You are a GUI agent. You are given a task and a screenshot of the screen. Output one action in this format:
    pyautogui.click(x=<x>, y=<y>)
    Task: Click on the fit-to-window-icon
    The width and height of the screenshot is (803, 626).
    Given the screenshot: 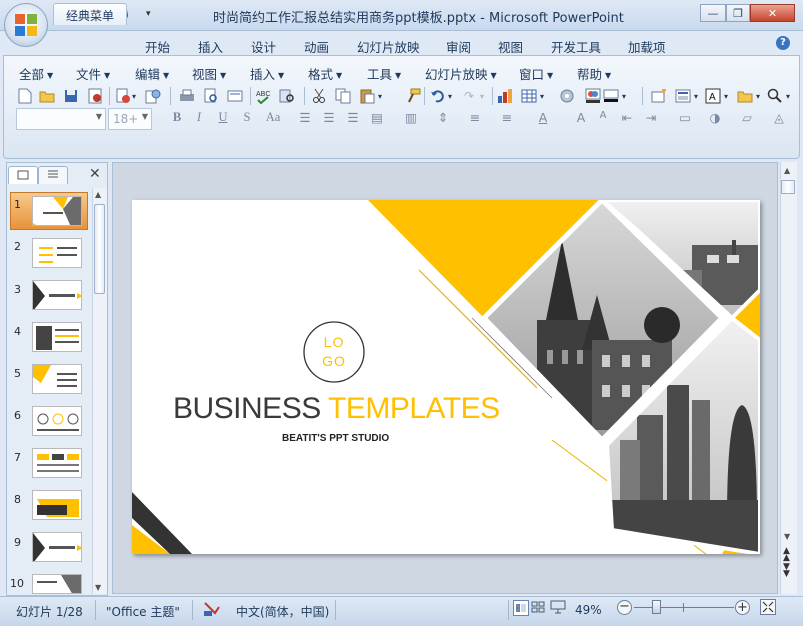 What is the action you would take?
    pyautogui.click(x=768, y=607)
    